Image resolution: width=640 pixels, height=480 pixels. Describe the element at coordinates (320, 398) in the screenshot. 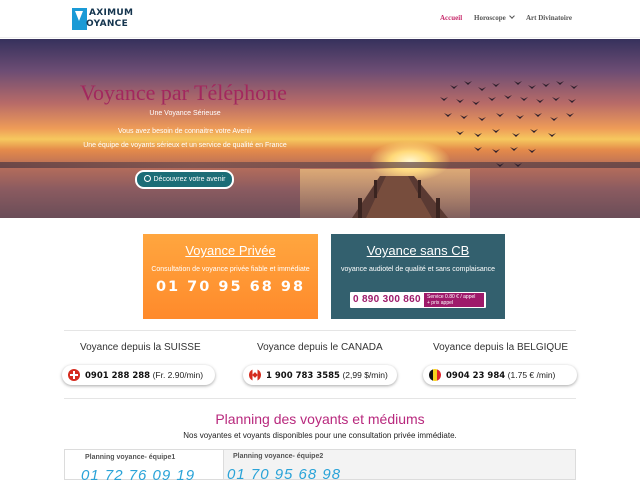

I see `section-divider-bottom` at that location.